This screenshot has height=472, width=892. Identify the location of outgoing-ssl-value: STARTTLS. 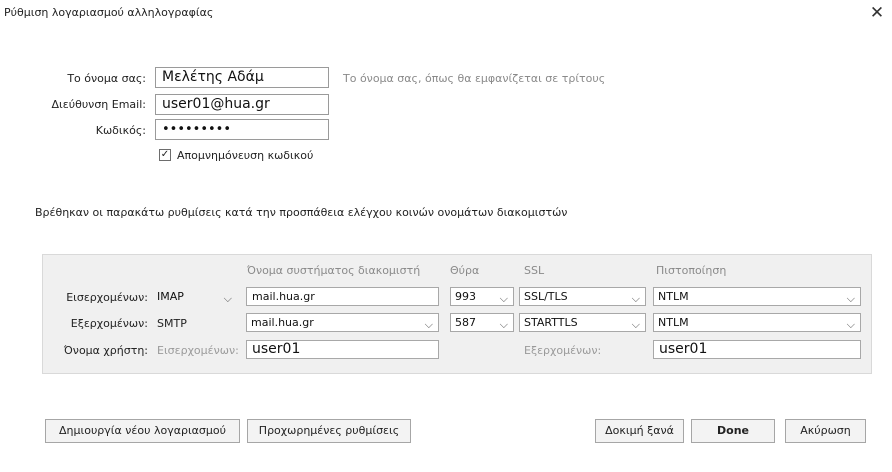
(551, 322).